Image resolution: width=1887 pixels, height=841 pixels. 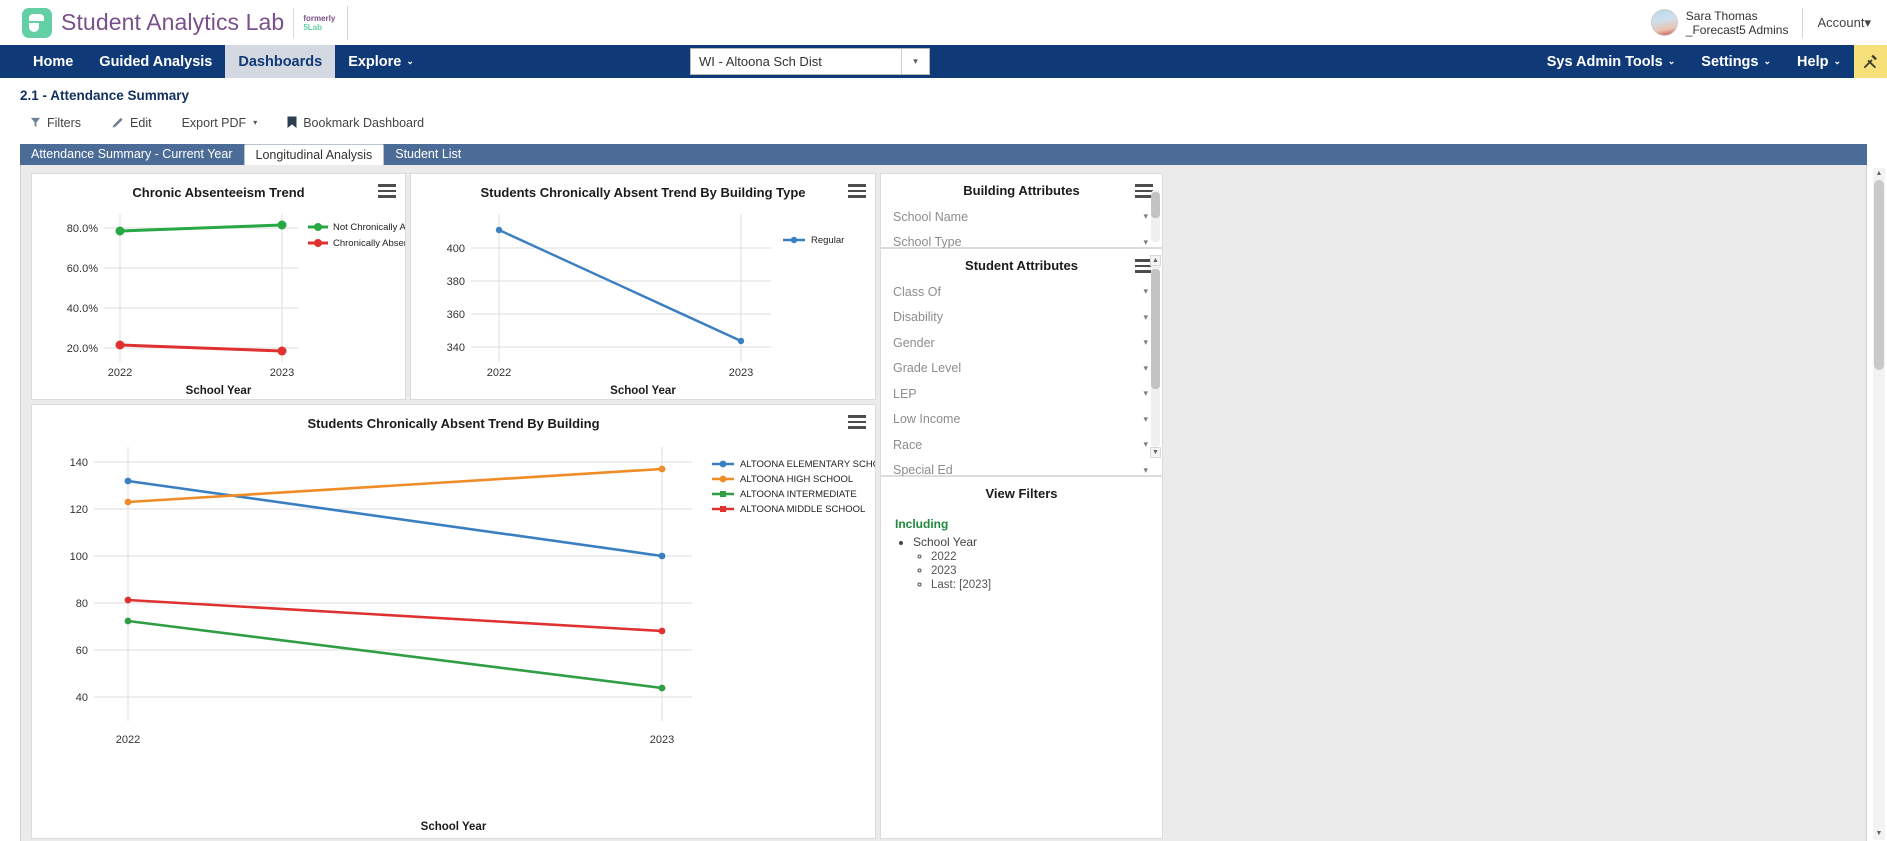 I want to click on bookmark-label: Bookmark Dashboard, so click(x=364, y=122).